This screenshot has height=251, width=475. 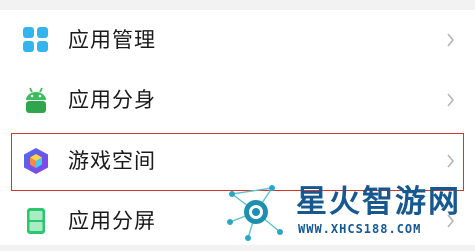 What do you see at coordinates (255, 213) in the screenshot?
I see `network-nodes-logo-icon` at bounding box center [255, 213].